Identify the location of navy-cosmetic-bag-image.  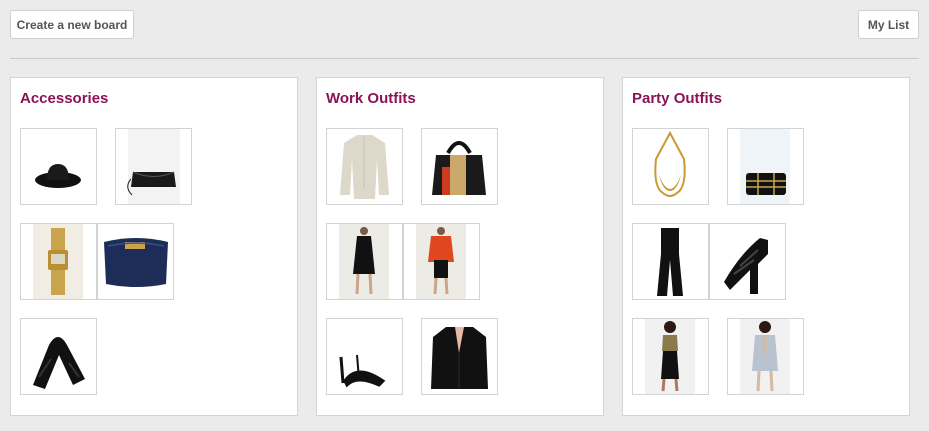
(136, 262).